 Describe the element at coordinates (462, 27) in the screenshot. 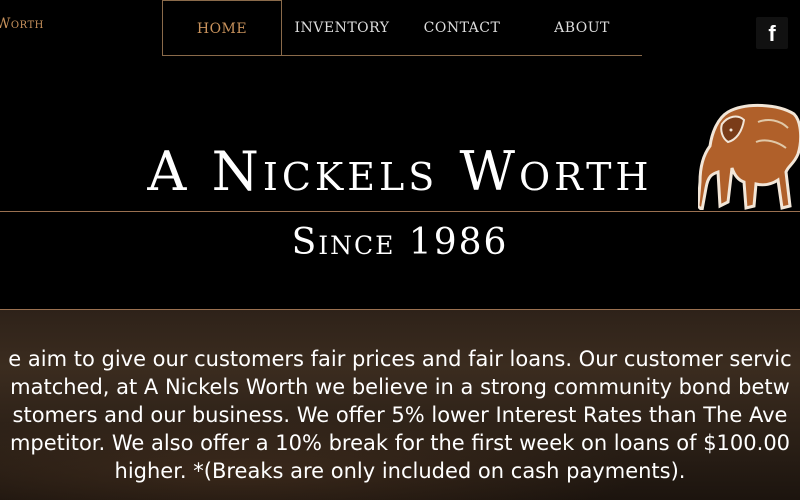

I see `nav-contact: CONTACT` at that location.